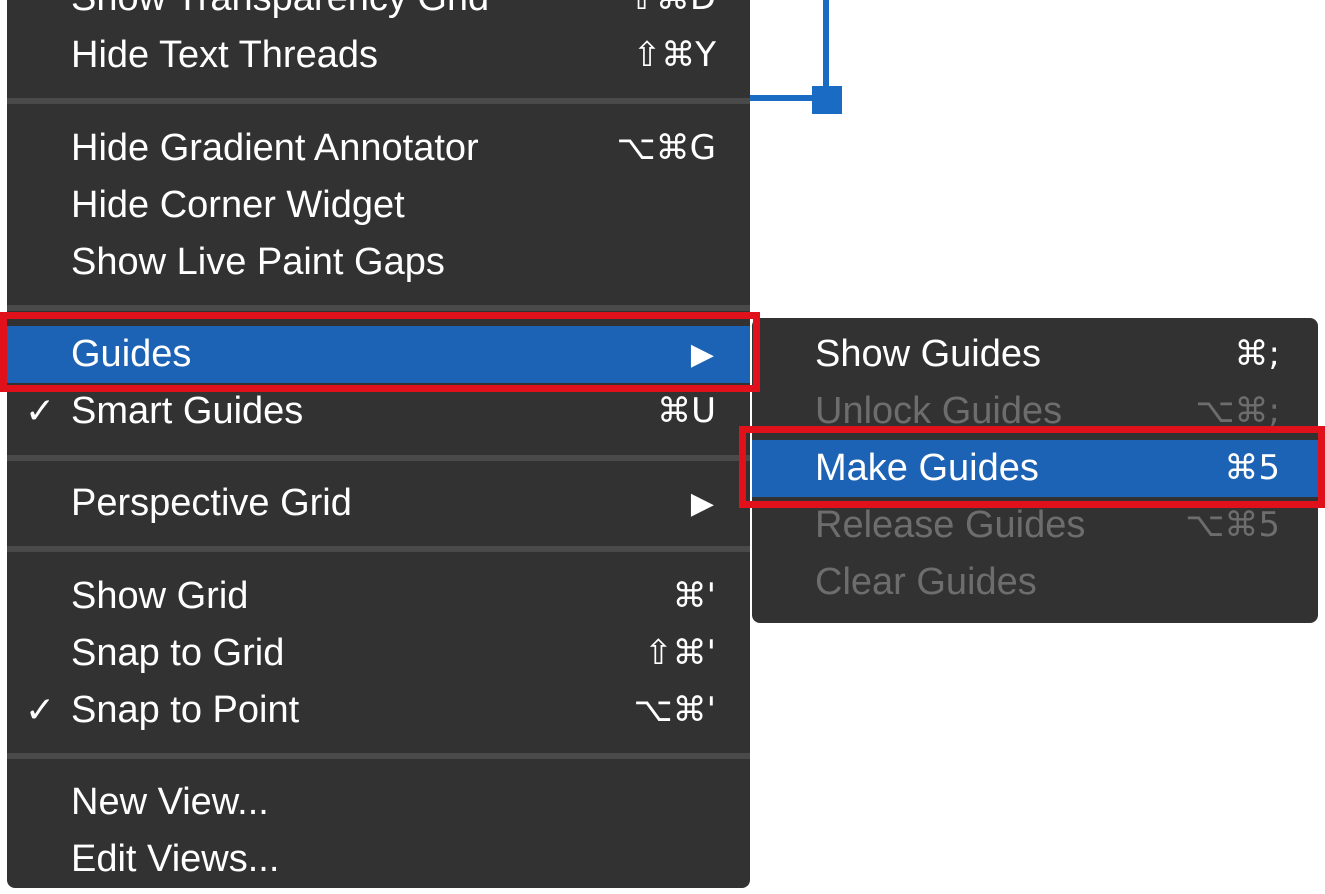 The image size is (1325, 894). I want to click on menu-item-label: Hide Text Threads, so click(224, 55).